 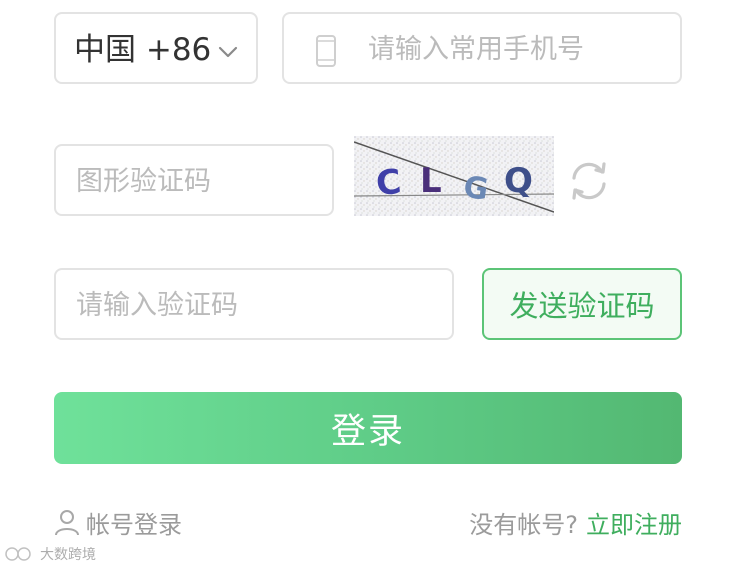 What do you see at coordinates (476, 49) in the screenshot?
I see `phone-input-placeholder: 请输入常用手机号` at bounding box center [476, 49].